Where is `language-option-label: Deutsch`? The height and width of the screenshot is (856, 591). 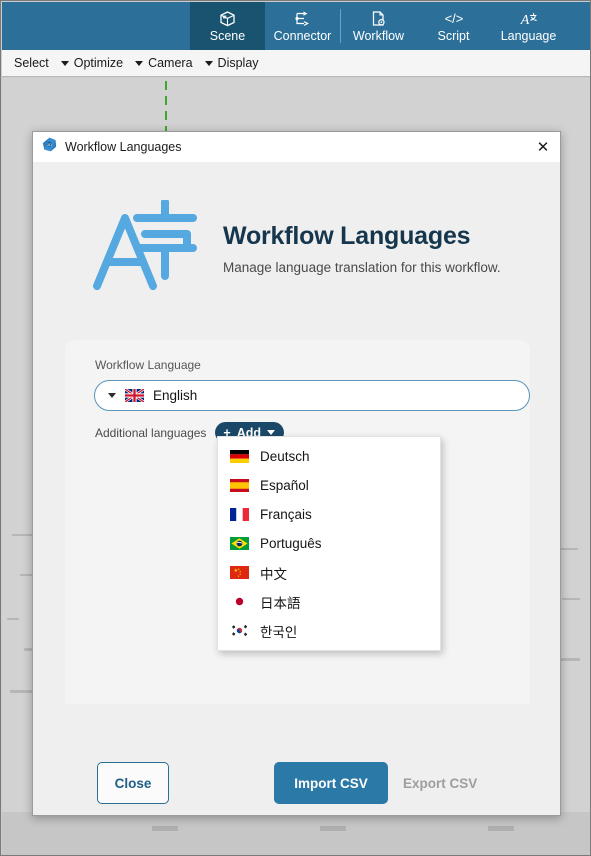 language-option-label: Deutsch is located at coordinates (285, 456).